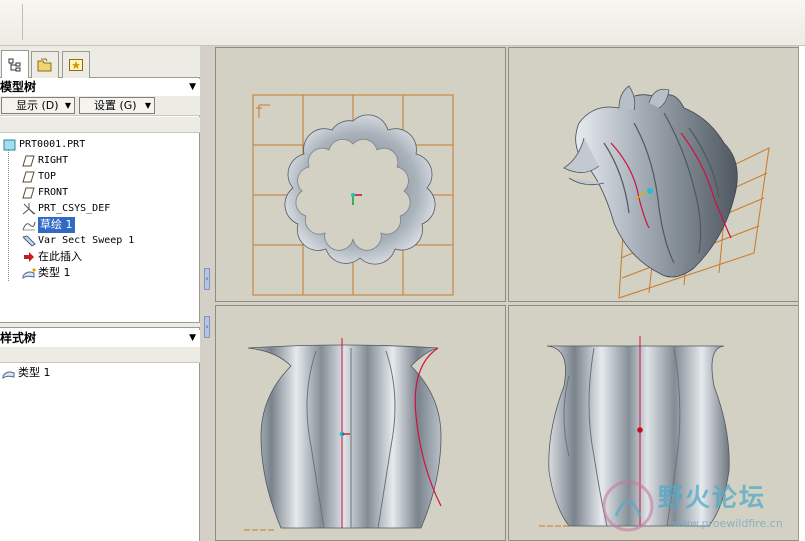 Image resolution: width=805 pixels, height=541 pixels. Describe the element at coordinates (650, 181) in the screenshot. I see `vase-3d-model` at that location.